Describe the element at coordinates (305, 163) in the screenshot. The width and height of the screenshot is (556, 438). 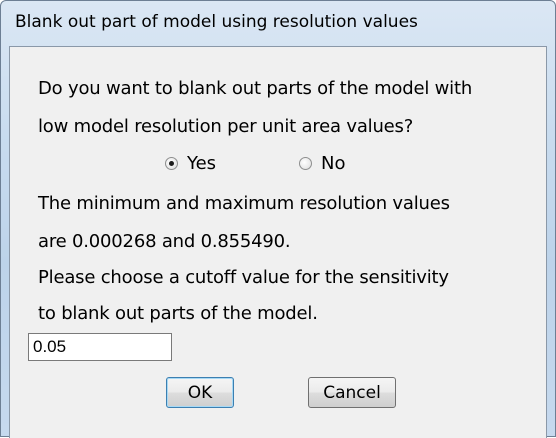
I see `radio-no-indicator` at that location.